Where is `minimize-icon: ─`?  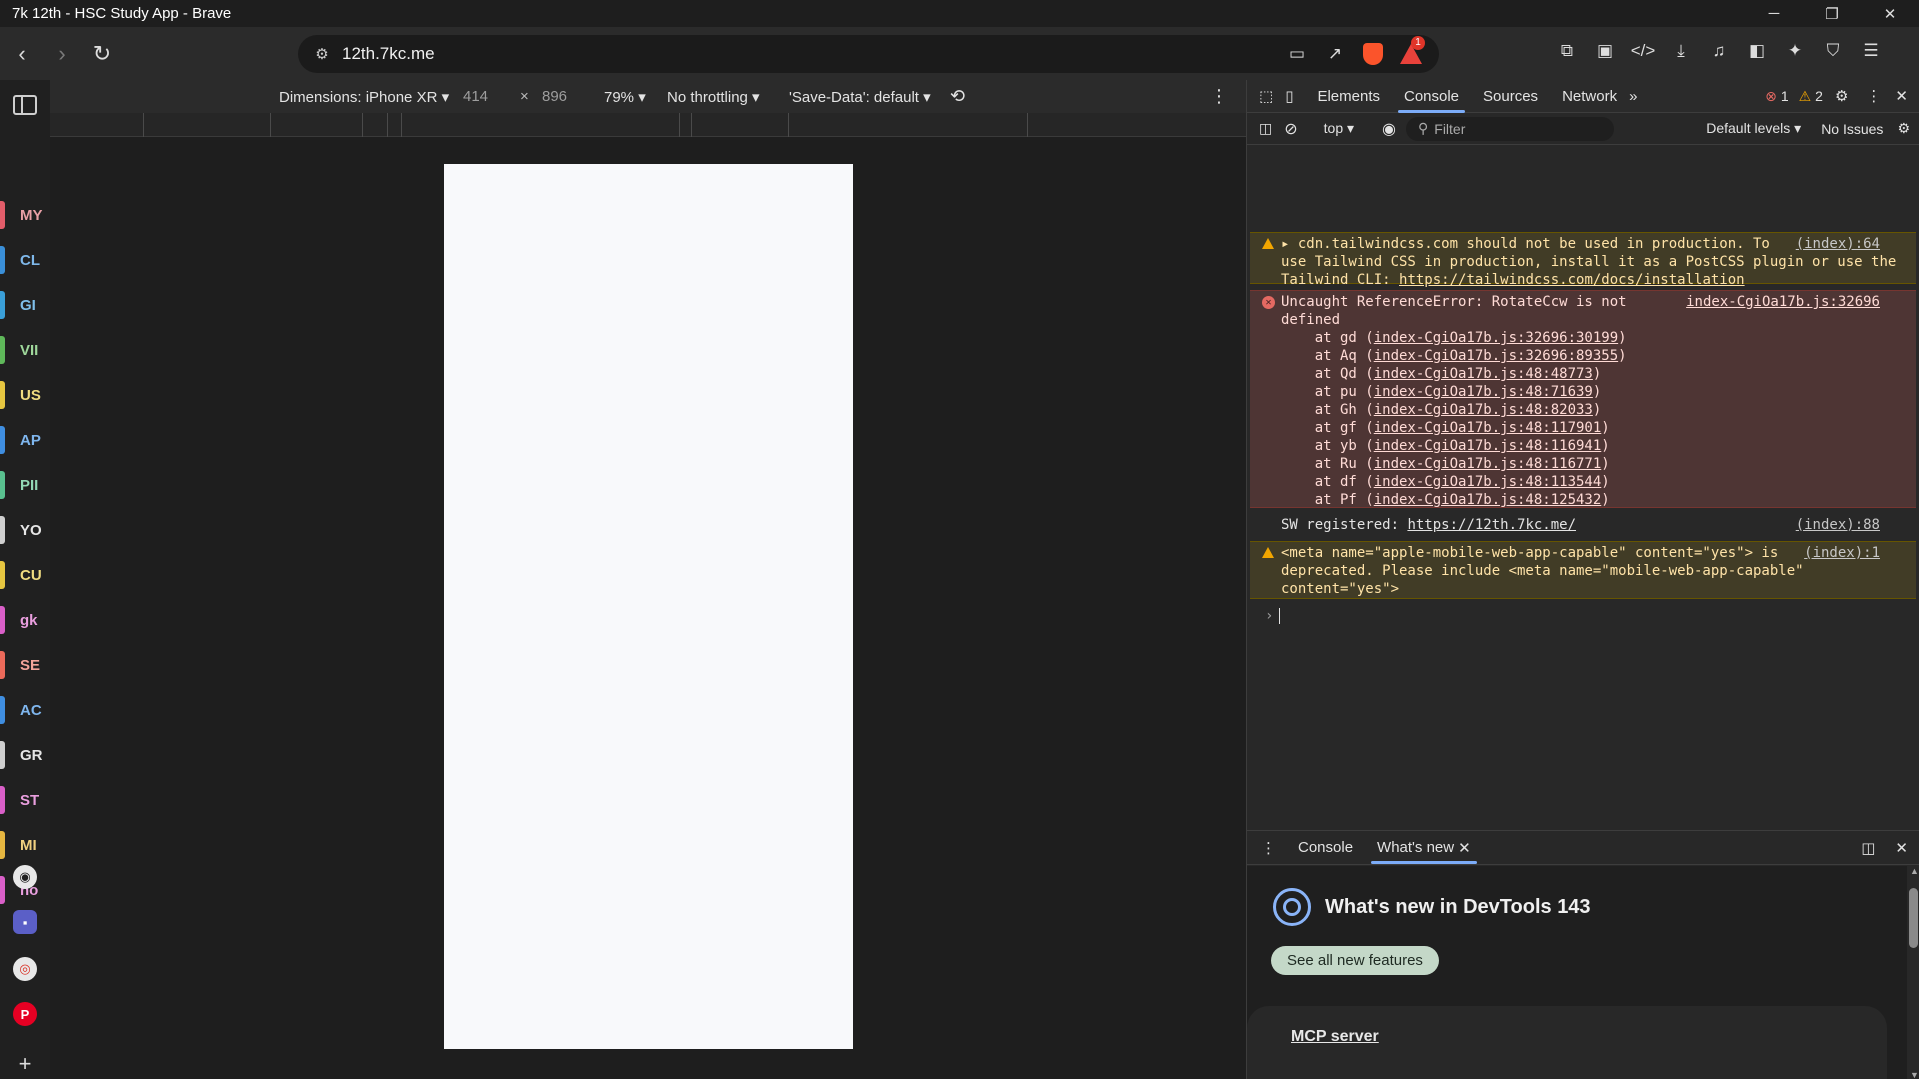 minimize-icon: ─ is located at coordinates (1774, 13).